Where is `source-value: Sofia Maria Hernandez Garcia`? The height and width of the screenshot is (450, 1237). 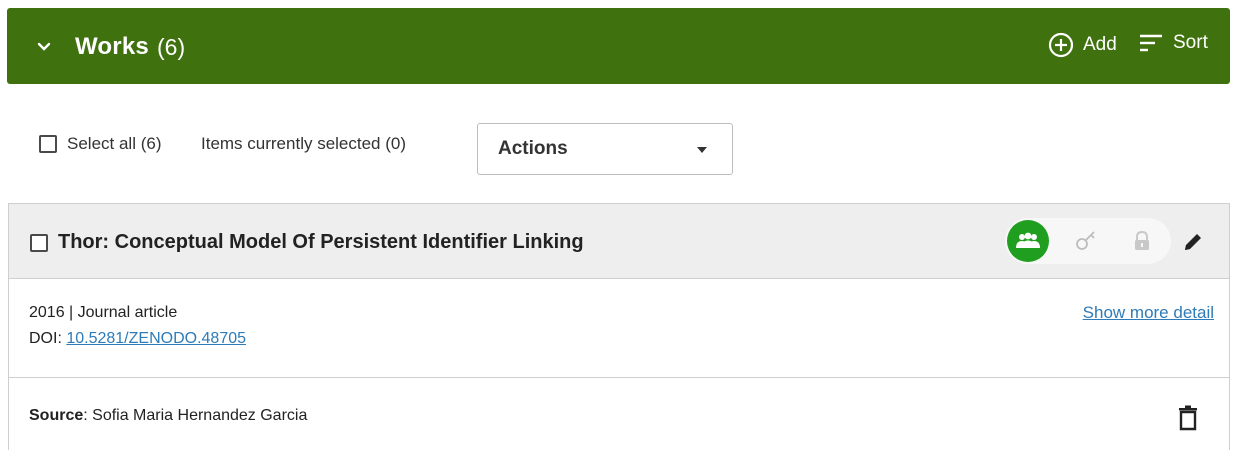
source-value: Sofia Maria Hernandez Garcia is located at coordinates (200, 415).